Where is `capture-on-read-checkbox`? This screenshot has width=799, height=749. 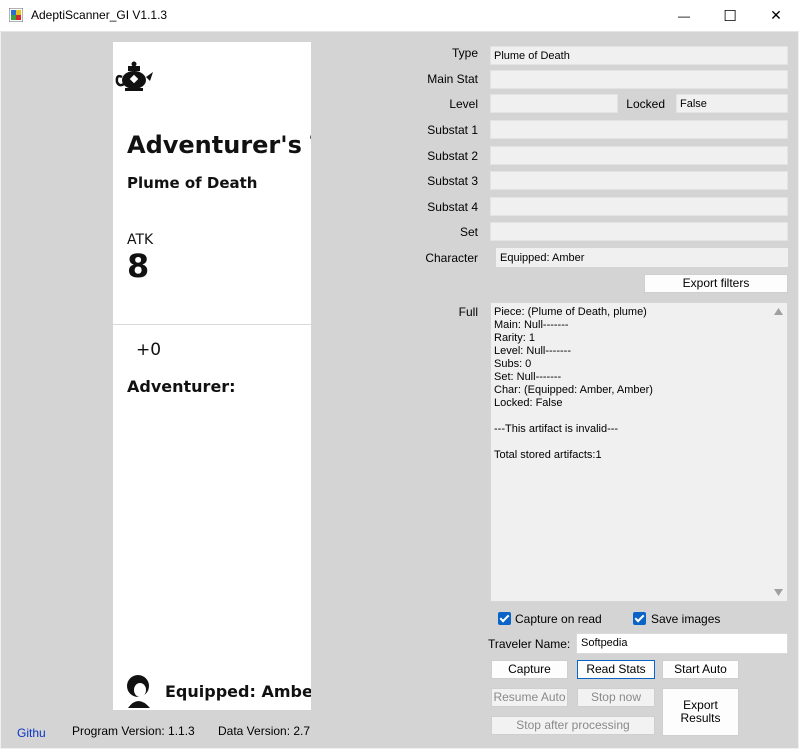
capture-on-read-checkbox is located at coordinates (504, 618).